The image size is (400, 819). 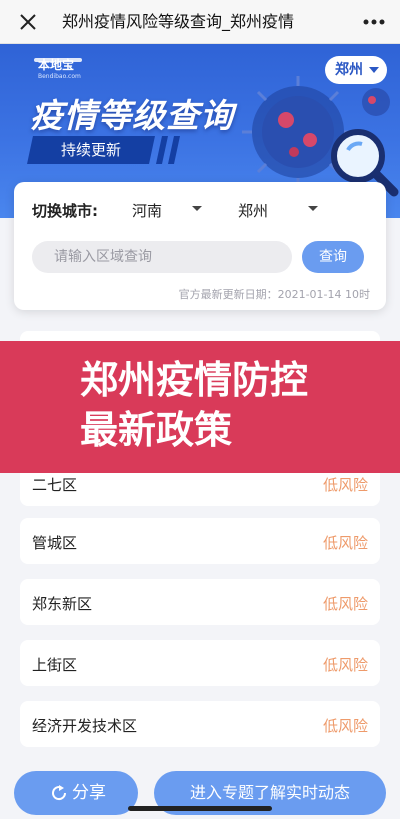 I want to click on district-name: 经济开发技术区, so click(x=85, y=726).